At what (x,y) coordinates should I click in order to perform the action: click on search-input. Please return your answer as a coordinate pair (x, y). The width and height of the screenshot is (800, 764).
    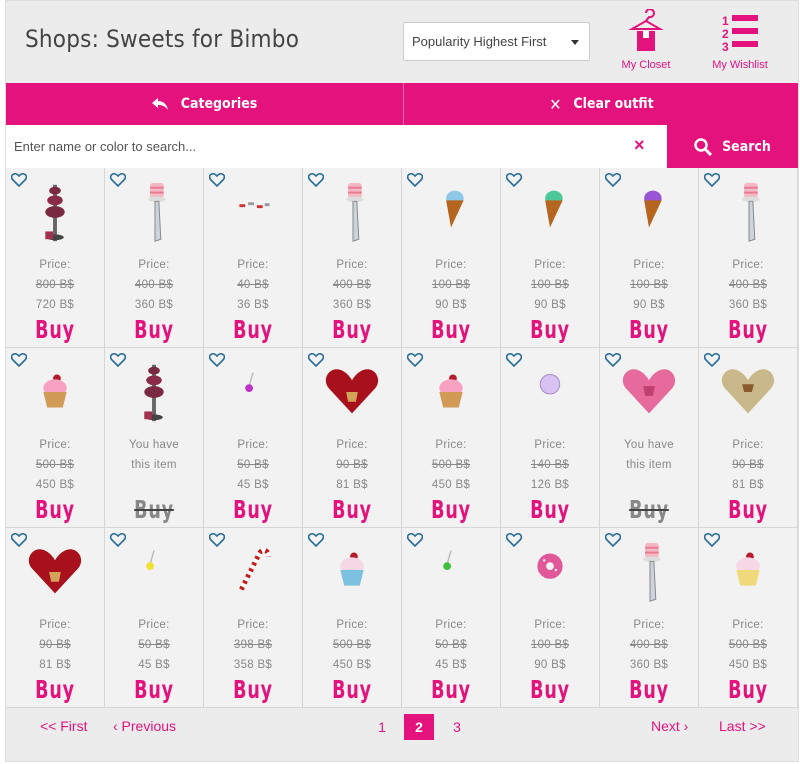
    Looking at the image, I should click on (336, 146).